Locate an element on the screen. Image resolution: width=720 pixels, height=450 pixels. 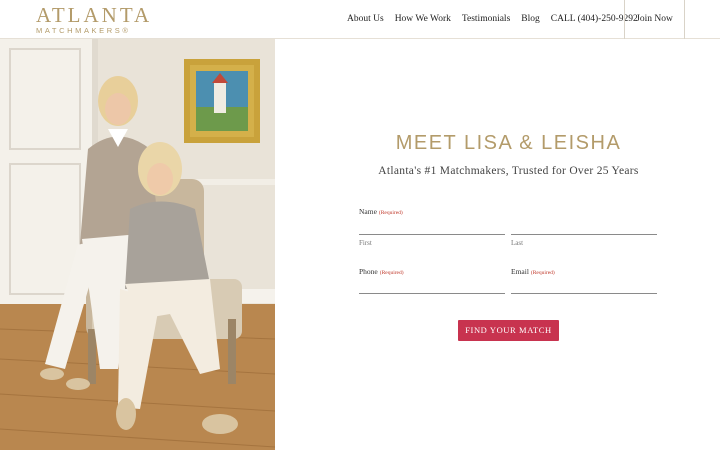
nav-blog: Blog is located at coordinates (530, 19).